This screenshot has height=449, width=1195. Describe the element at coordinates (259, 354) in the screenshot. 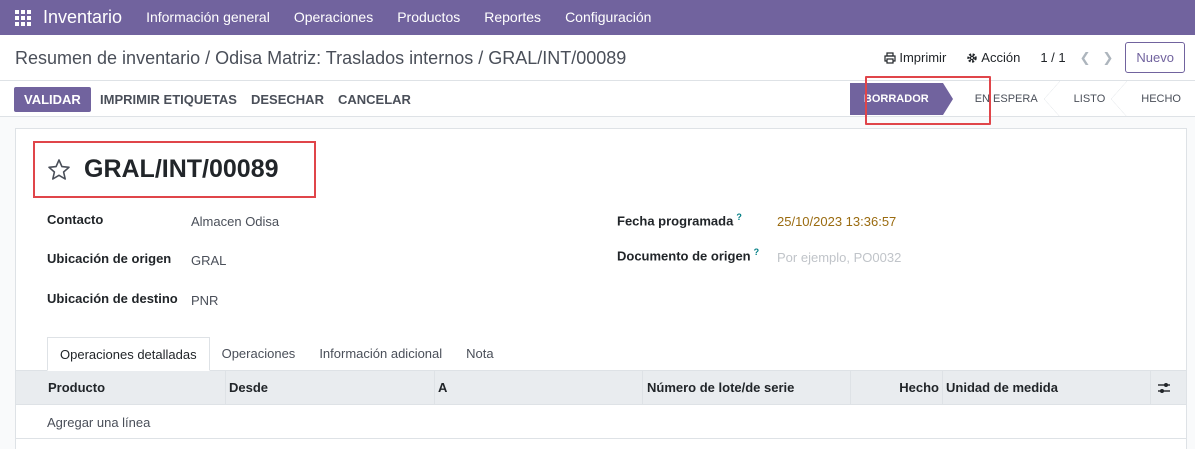

I see `tab-operaciones: Operaciones` at that location.